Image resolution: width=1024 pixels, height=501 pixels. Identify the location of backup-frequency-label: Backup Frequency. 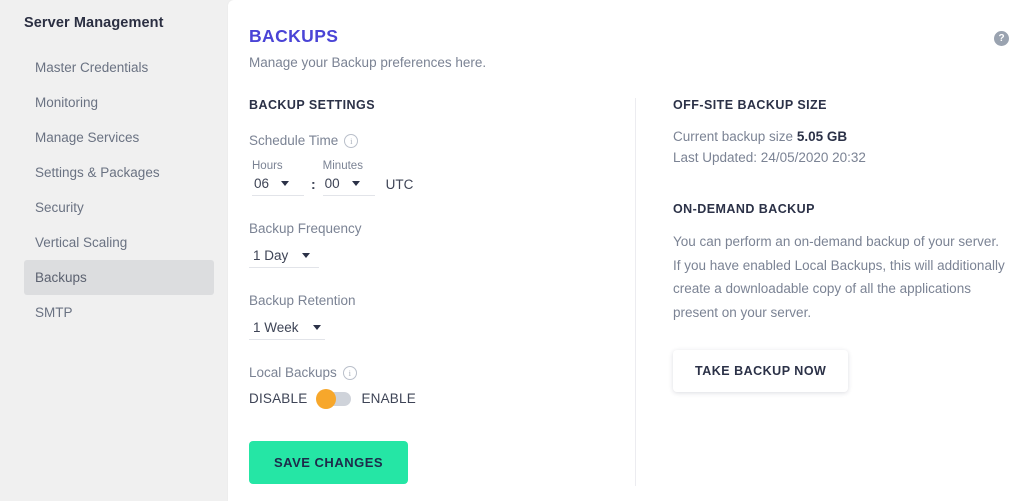
(442, 229).